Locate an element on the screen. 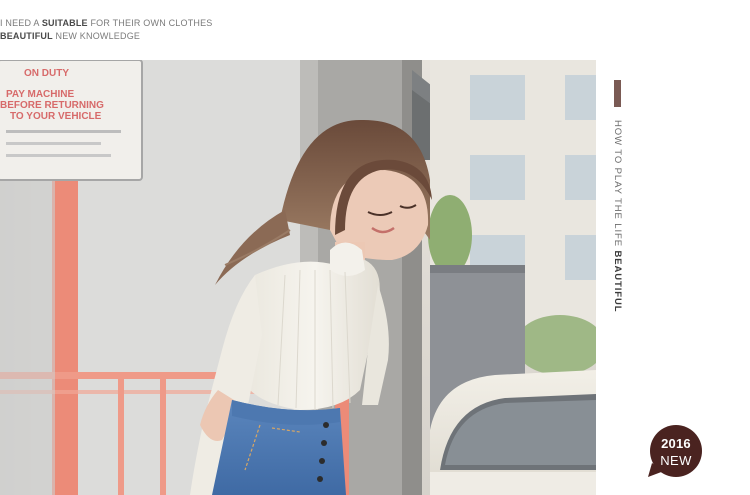  vertical-slogan: HOW TO PLAY THE LIFE BEAUTIFUL is located at coordinates (617, 216).